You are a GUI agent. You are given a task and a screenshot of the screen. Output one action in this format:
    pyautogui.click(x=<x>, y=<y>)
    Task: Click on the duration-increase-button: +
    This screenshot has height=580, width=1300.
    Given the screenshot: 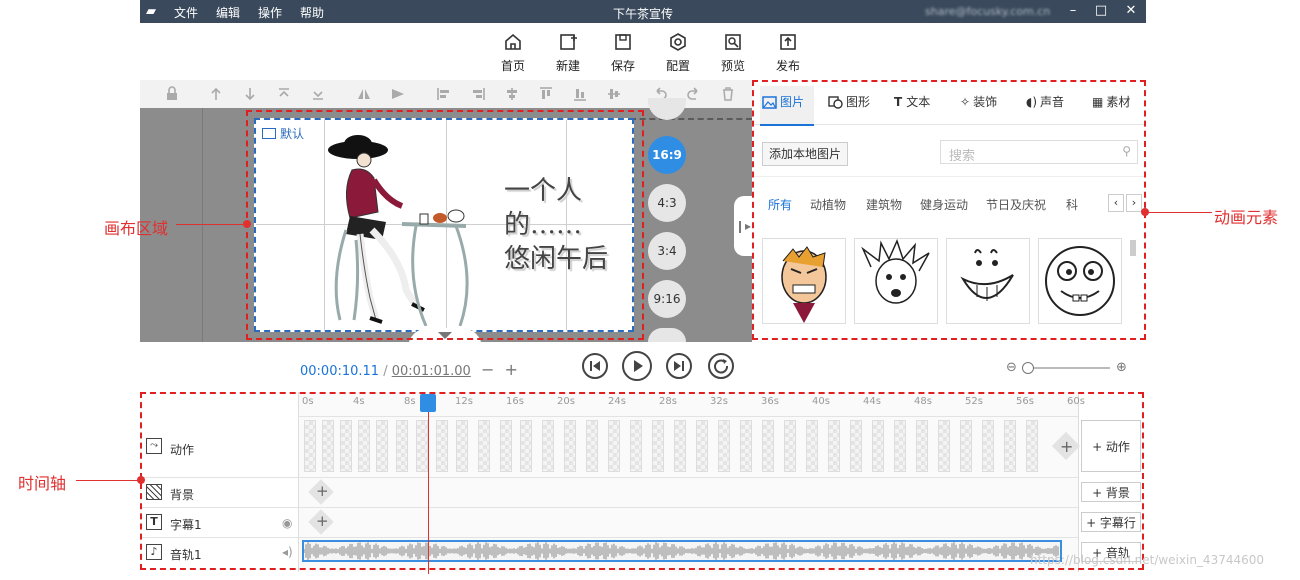 What is the action you would take?
    pyautogui.click(x=510, y=369)
    